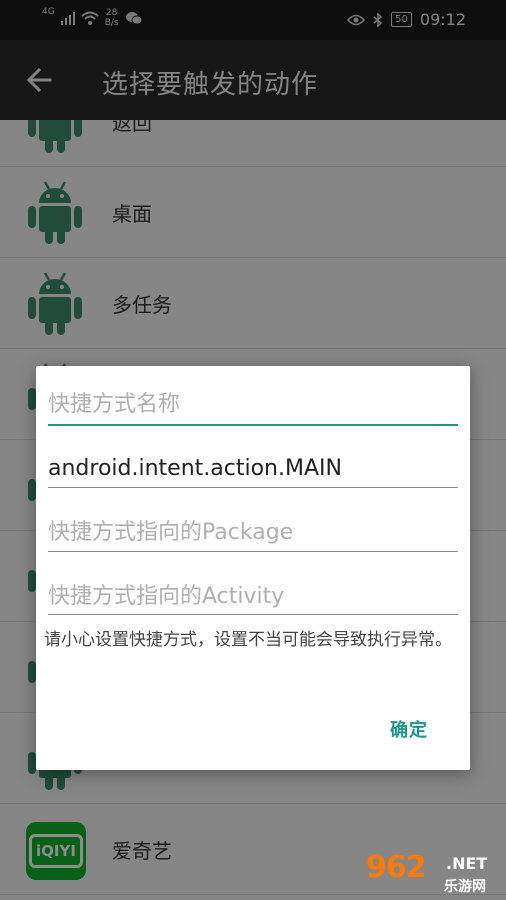 The height and width of the screenshot is (900, 506). What do you see at coordinates (248, 640) in the screenshot?
I see `warning-text: 请小心设置快捷方式，设置不当可能会导致执行异常。` at bounding box center [248, 640].